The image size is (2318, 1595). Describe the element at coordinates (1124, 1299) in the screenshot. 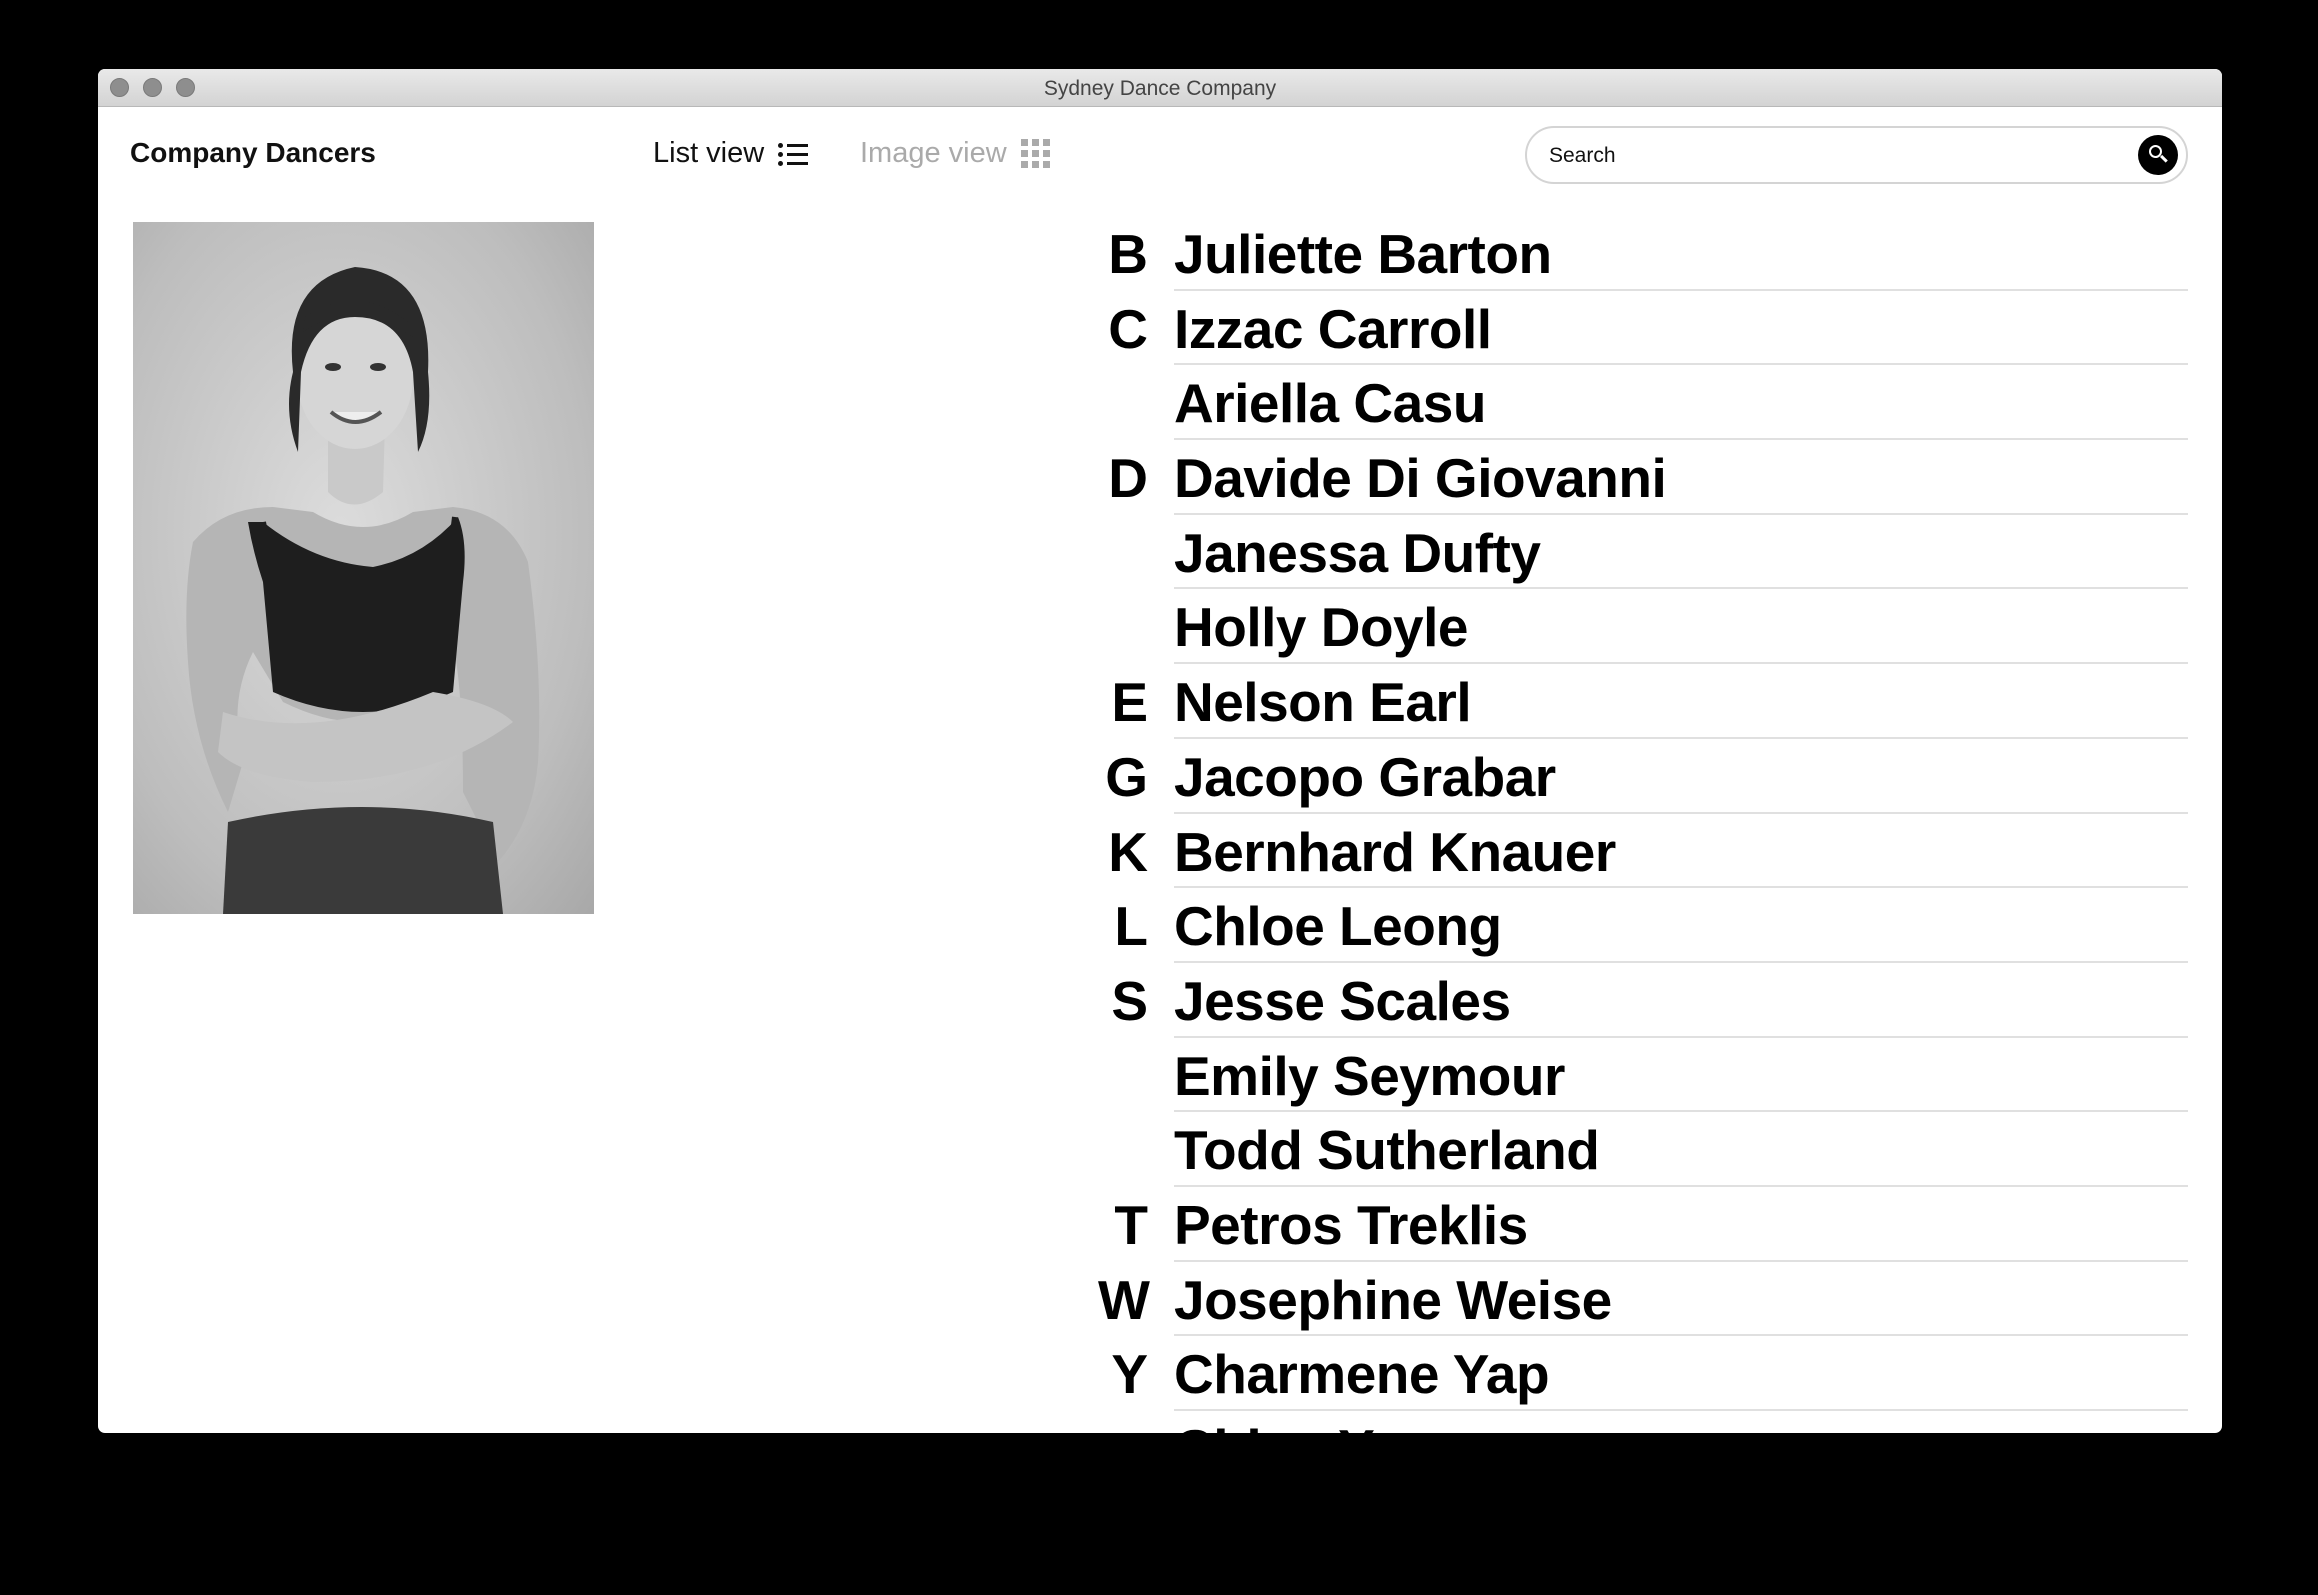

I see `alphabet-index-letter: W` at that location.